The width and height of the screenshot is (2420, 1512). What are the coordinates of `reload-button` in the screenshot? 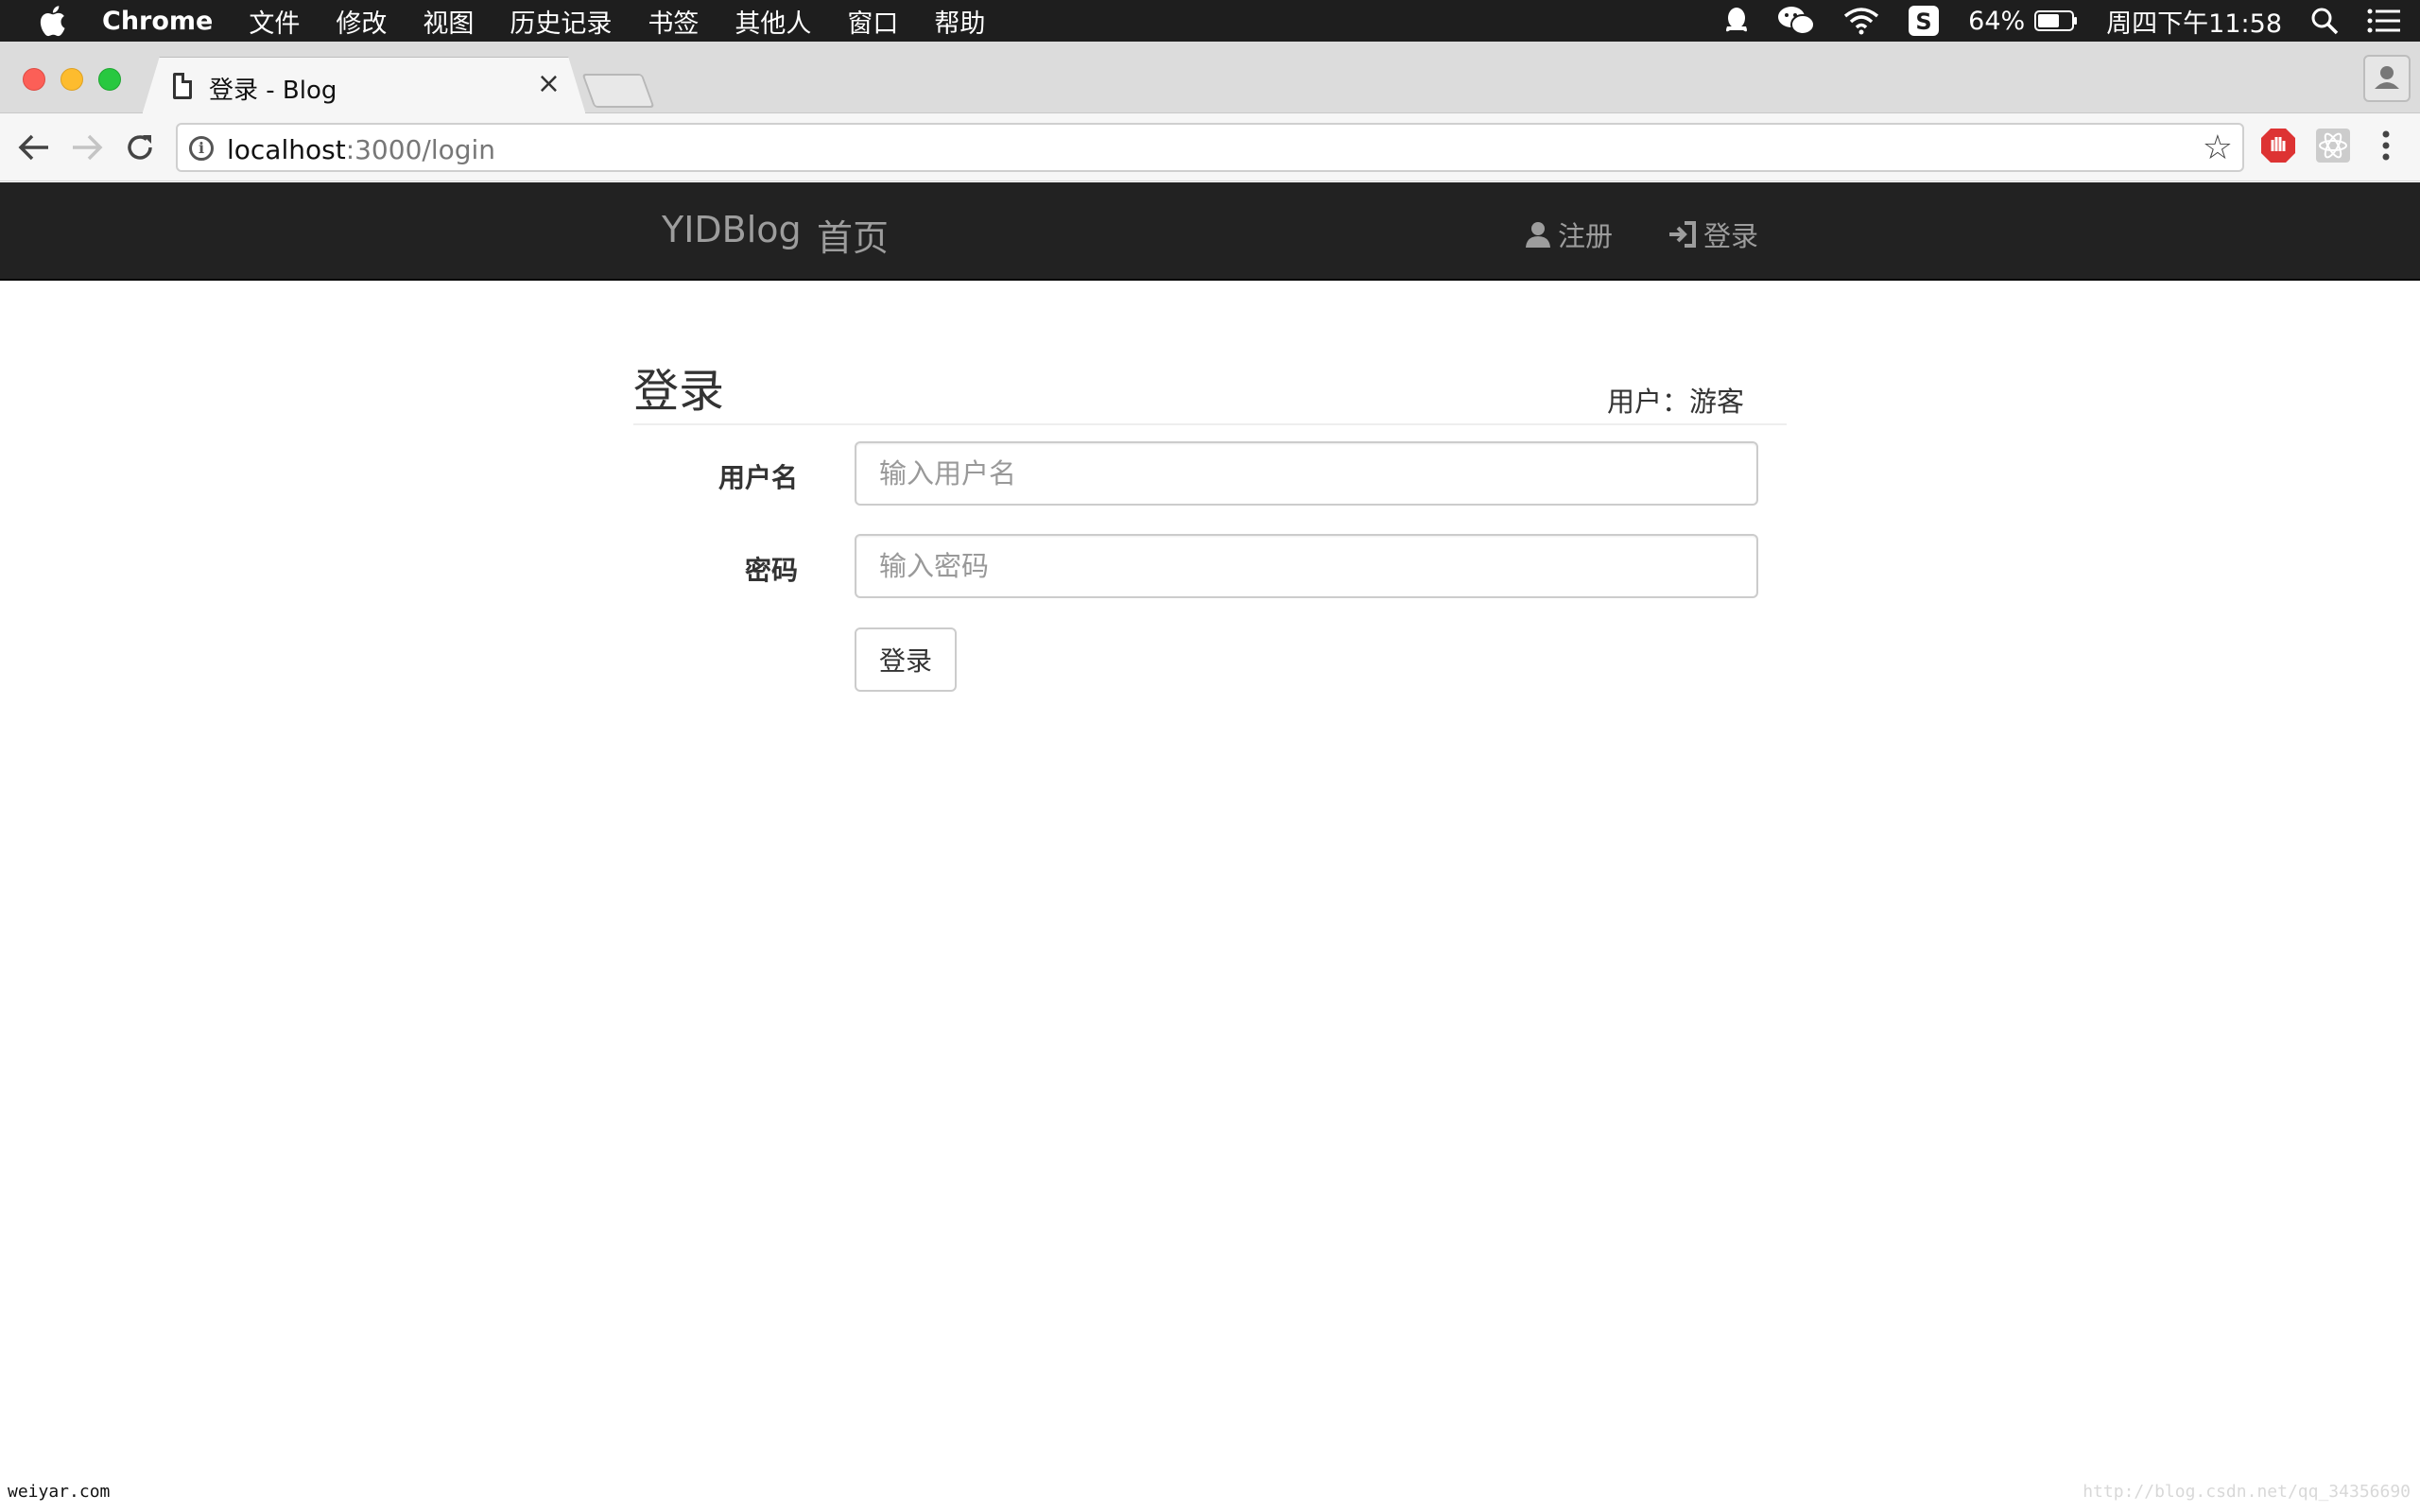 It's located at (140, 147).